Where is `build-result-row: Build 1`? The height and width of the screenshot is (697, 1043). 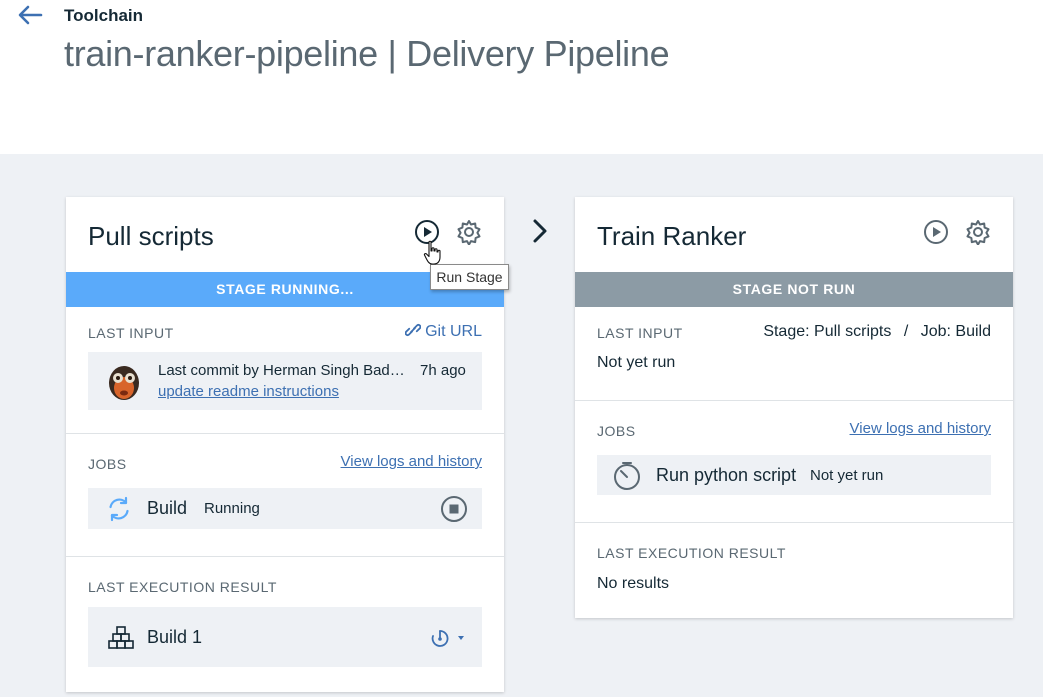
build-result-row: Build 1 is located at coordinates (285, 637).